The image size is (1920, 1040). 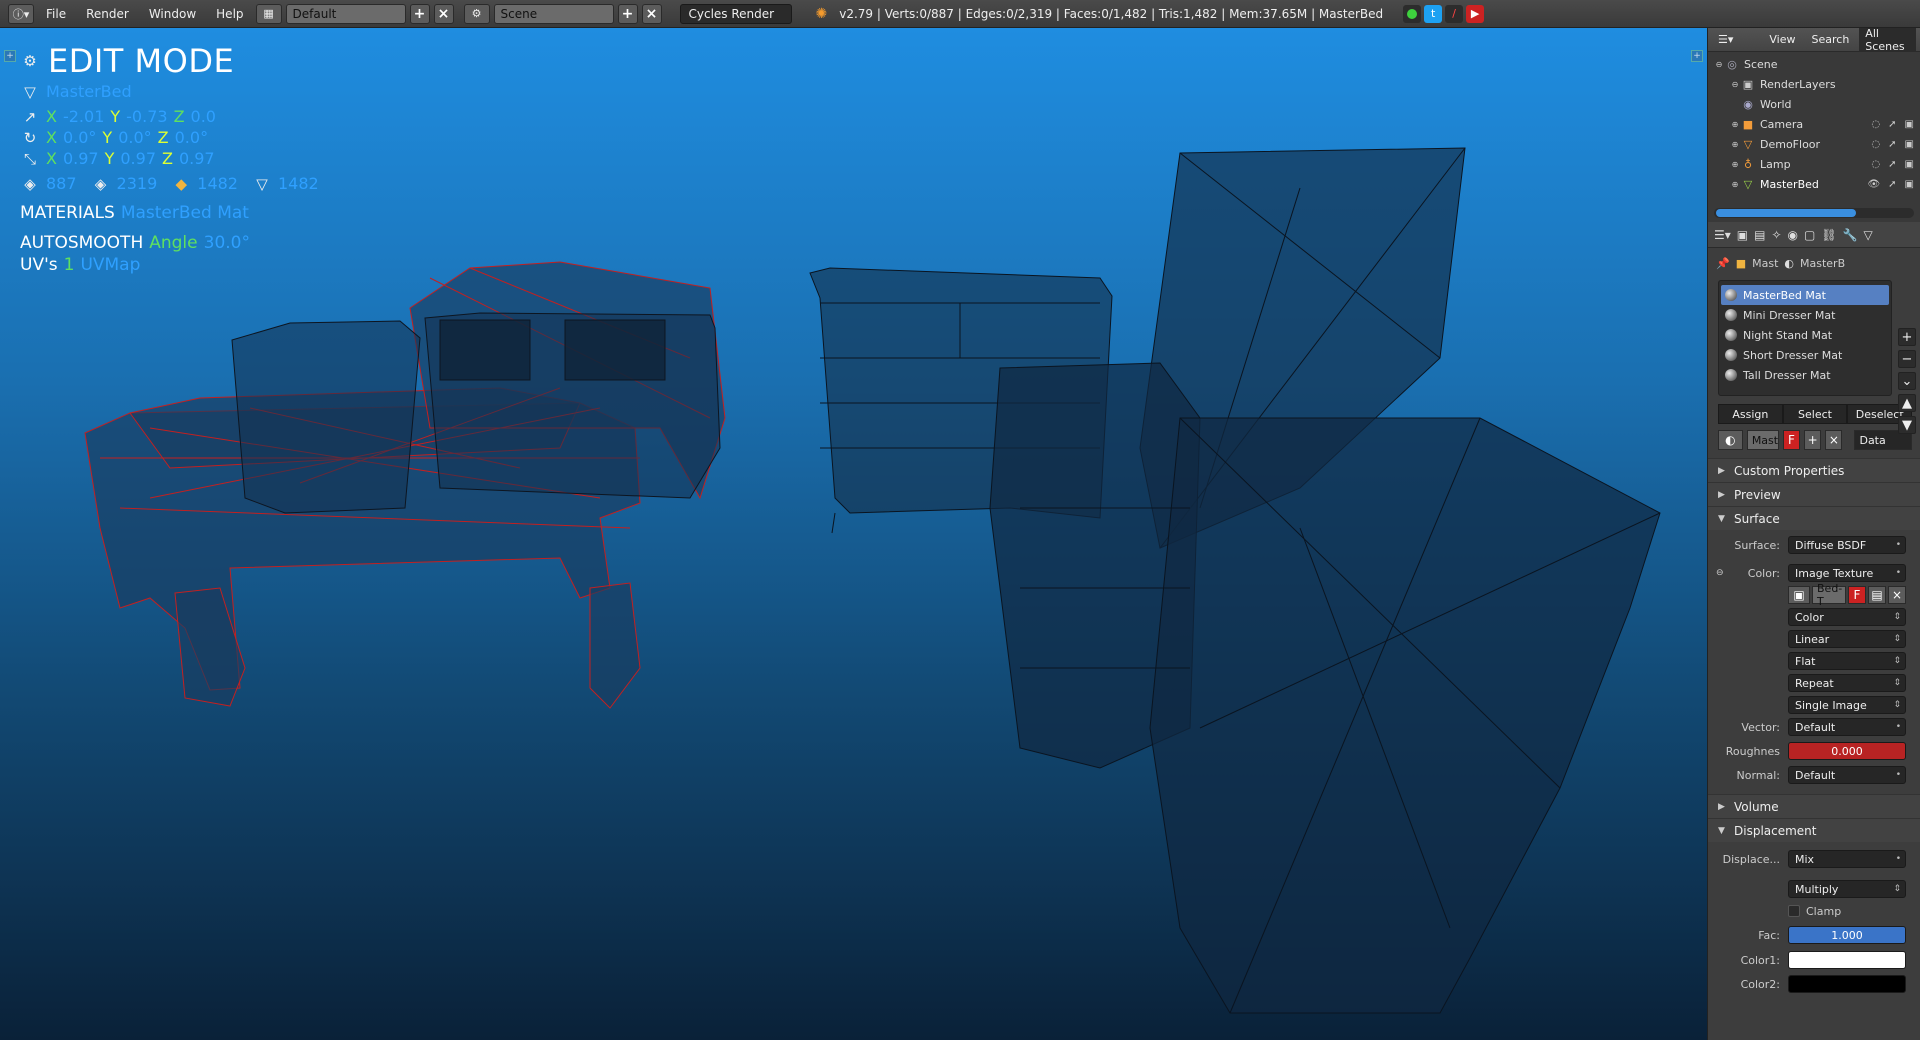 I want to click on list-item: Night Stand Mat, so click(x=1805, y=335).